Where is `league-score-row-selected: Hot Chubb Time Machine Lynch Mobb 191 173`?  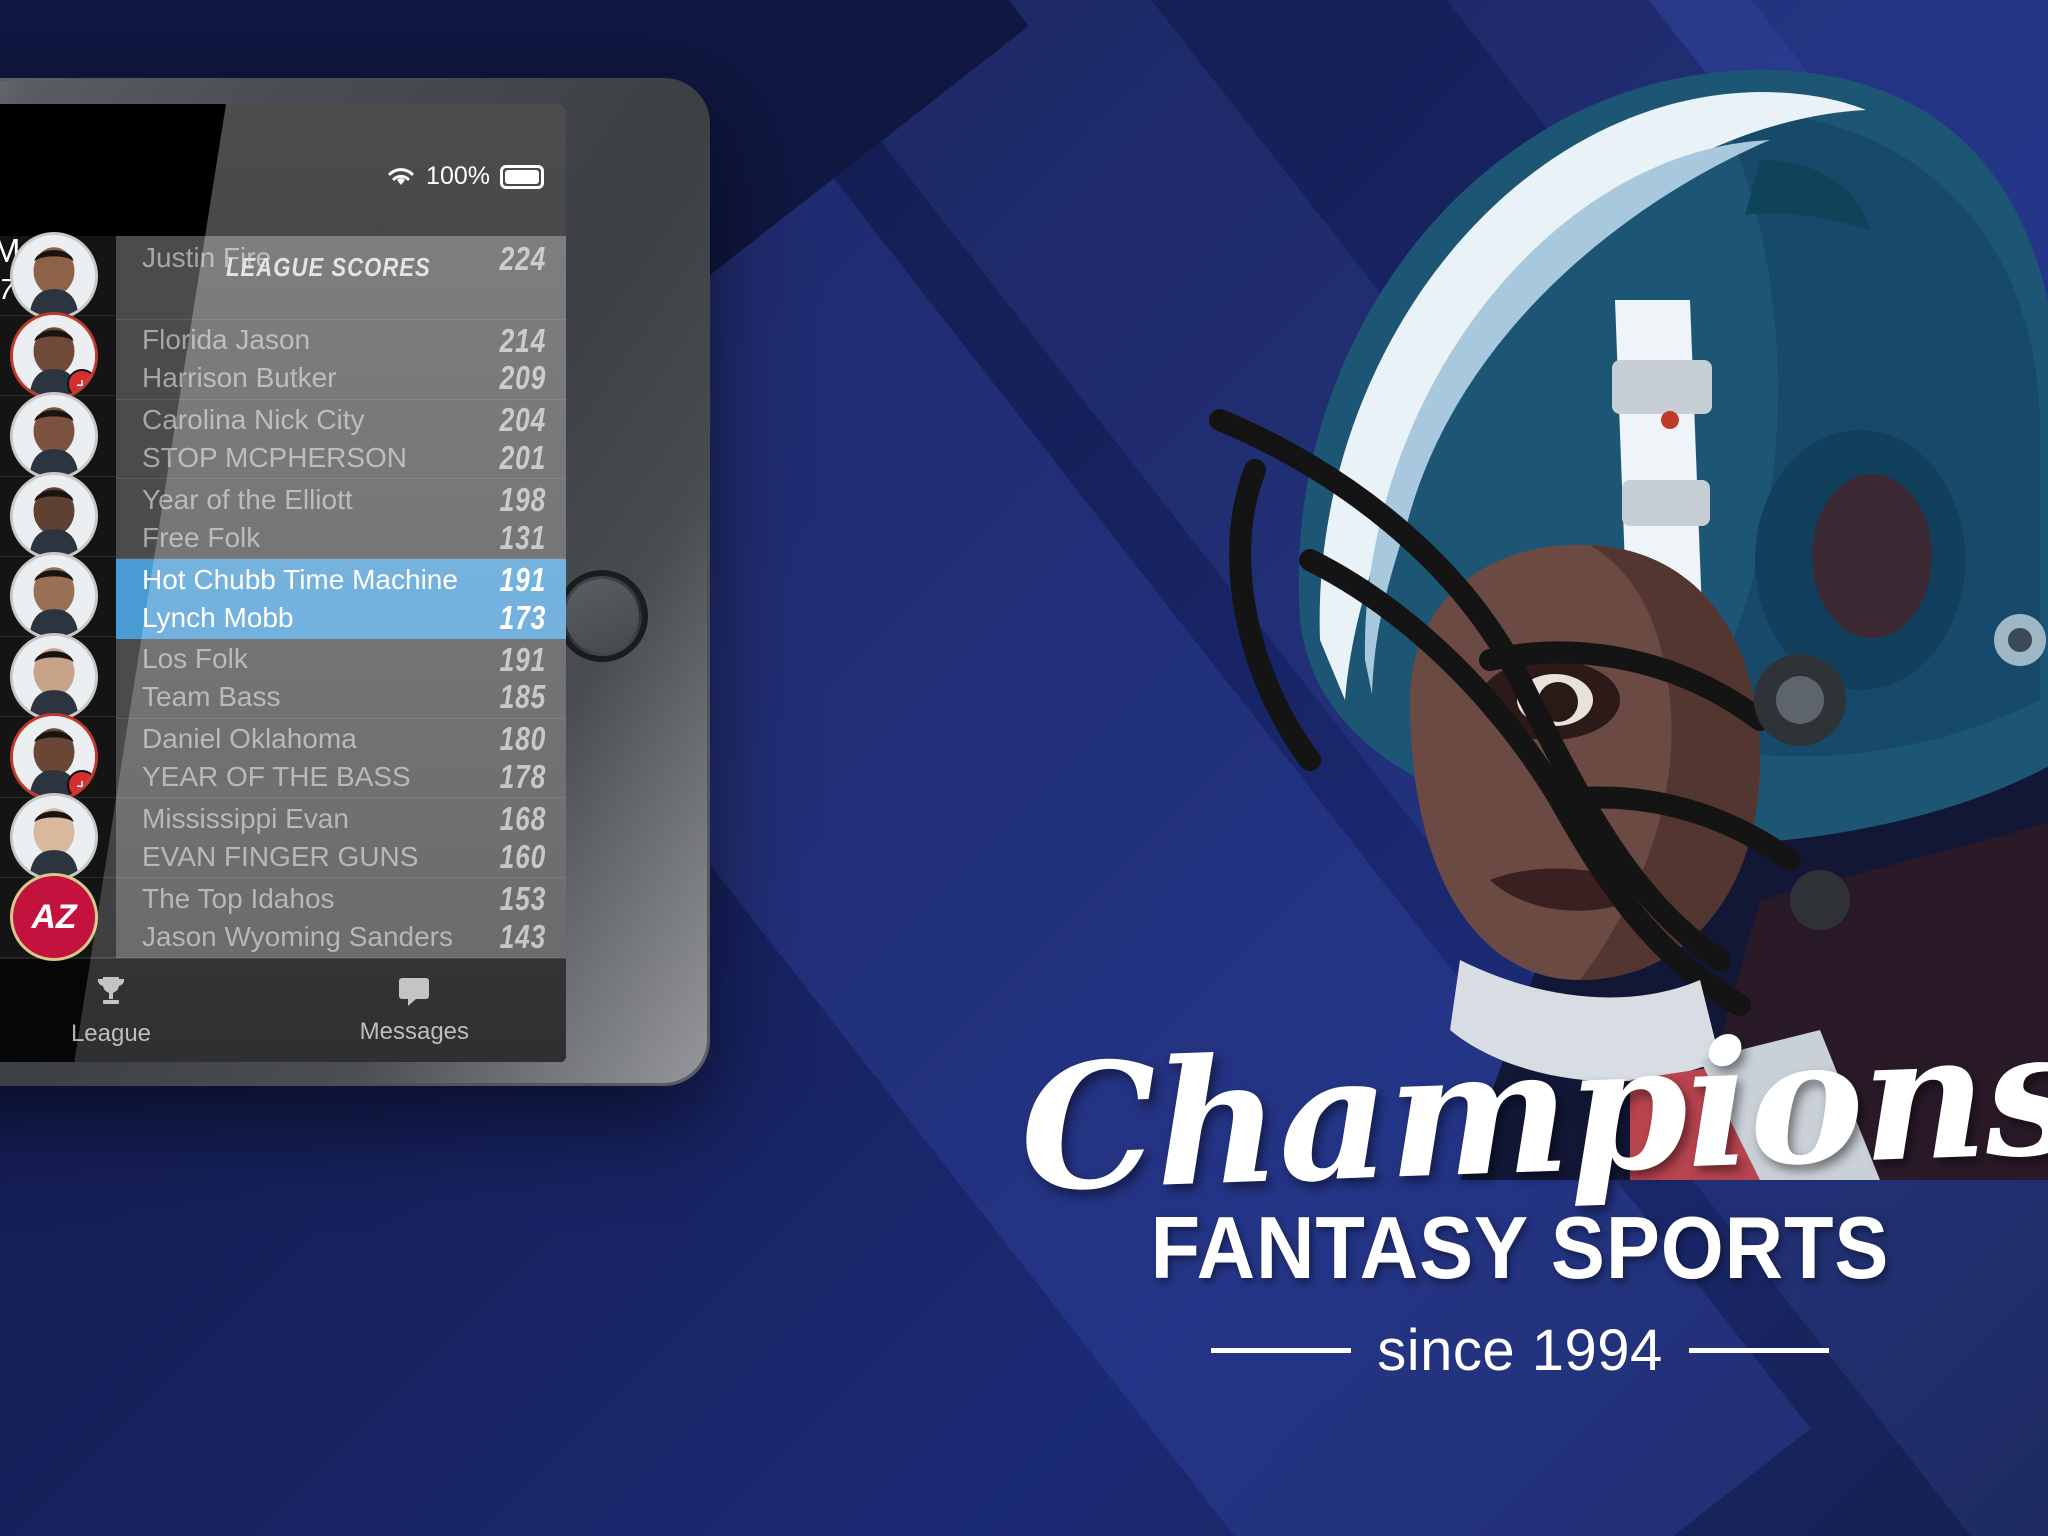
league-score-row-selected: Hot Chubb Time Machine Lynch Mobb 191 173 is located at coordinates (341, 599).